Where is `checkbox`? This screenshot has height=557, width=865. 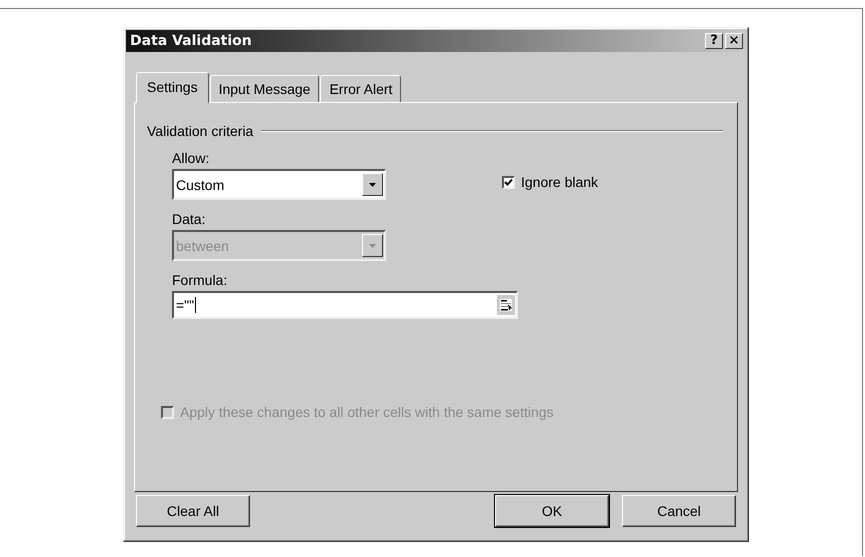 checkbox is located at coordinates (508, 182).